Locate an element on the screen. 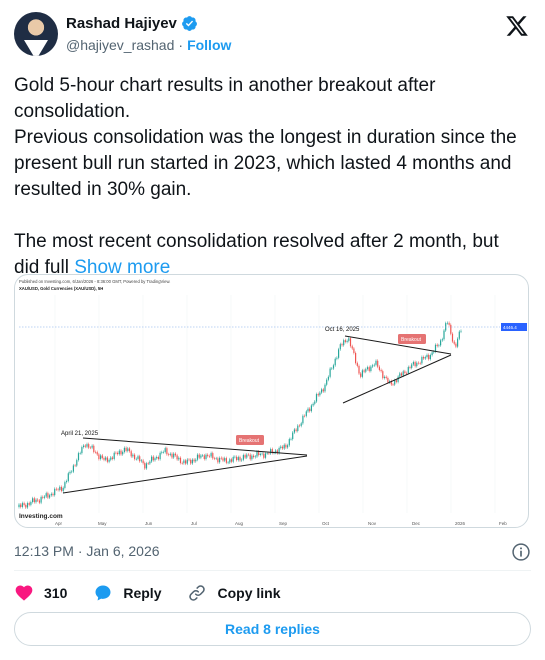 The height and width of the screenshot is (660, 545). follow-button: Follow is located at coordinates (209, 45).